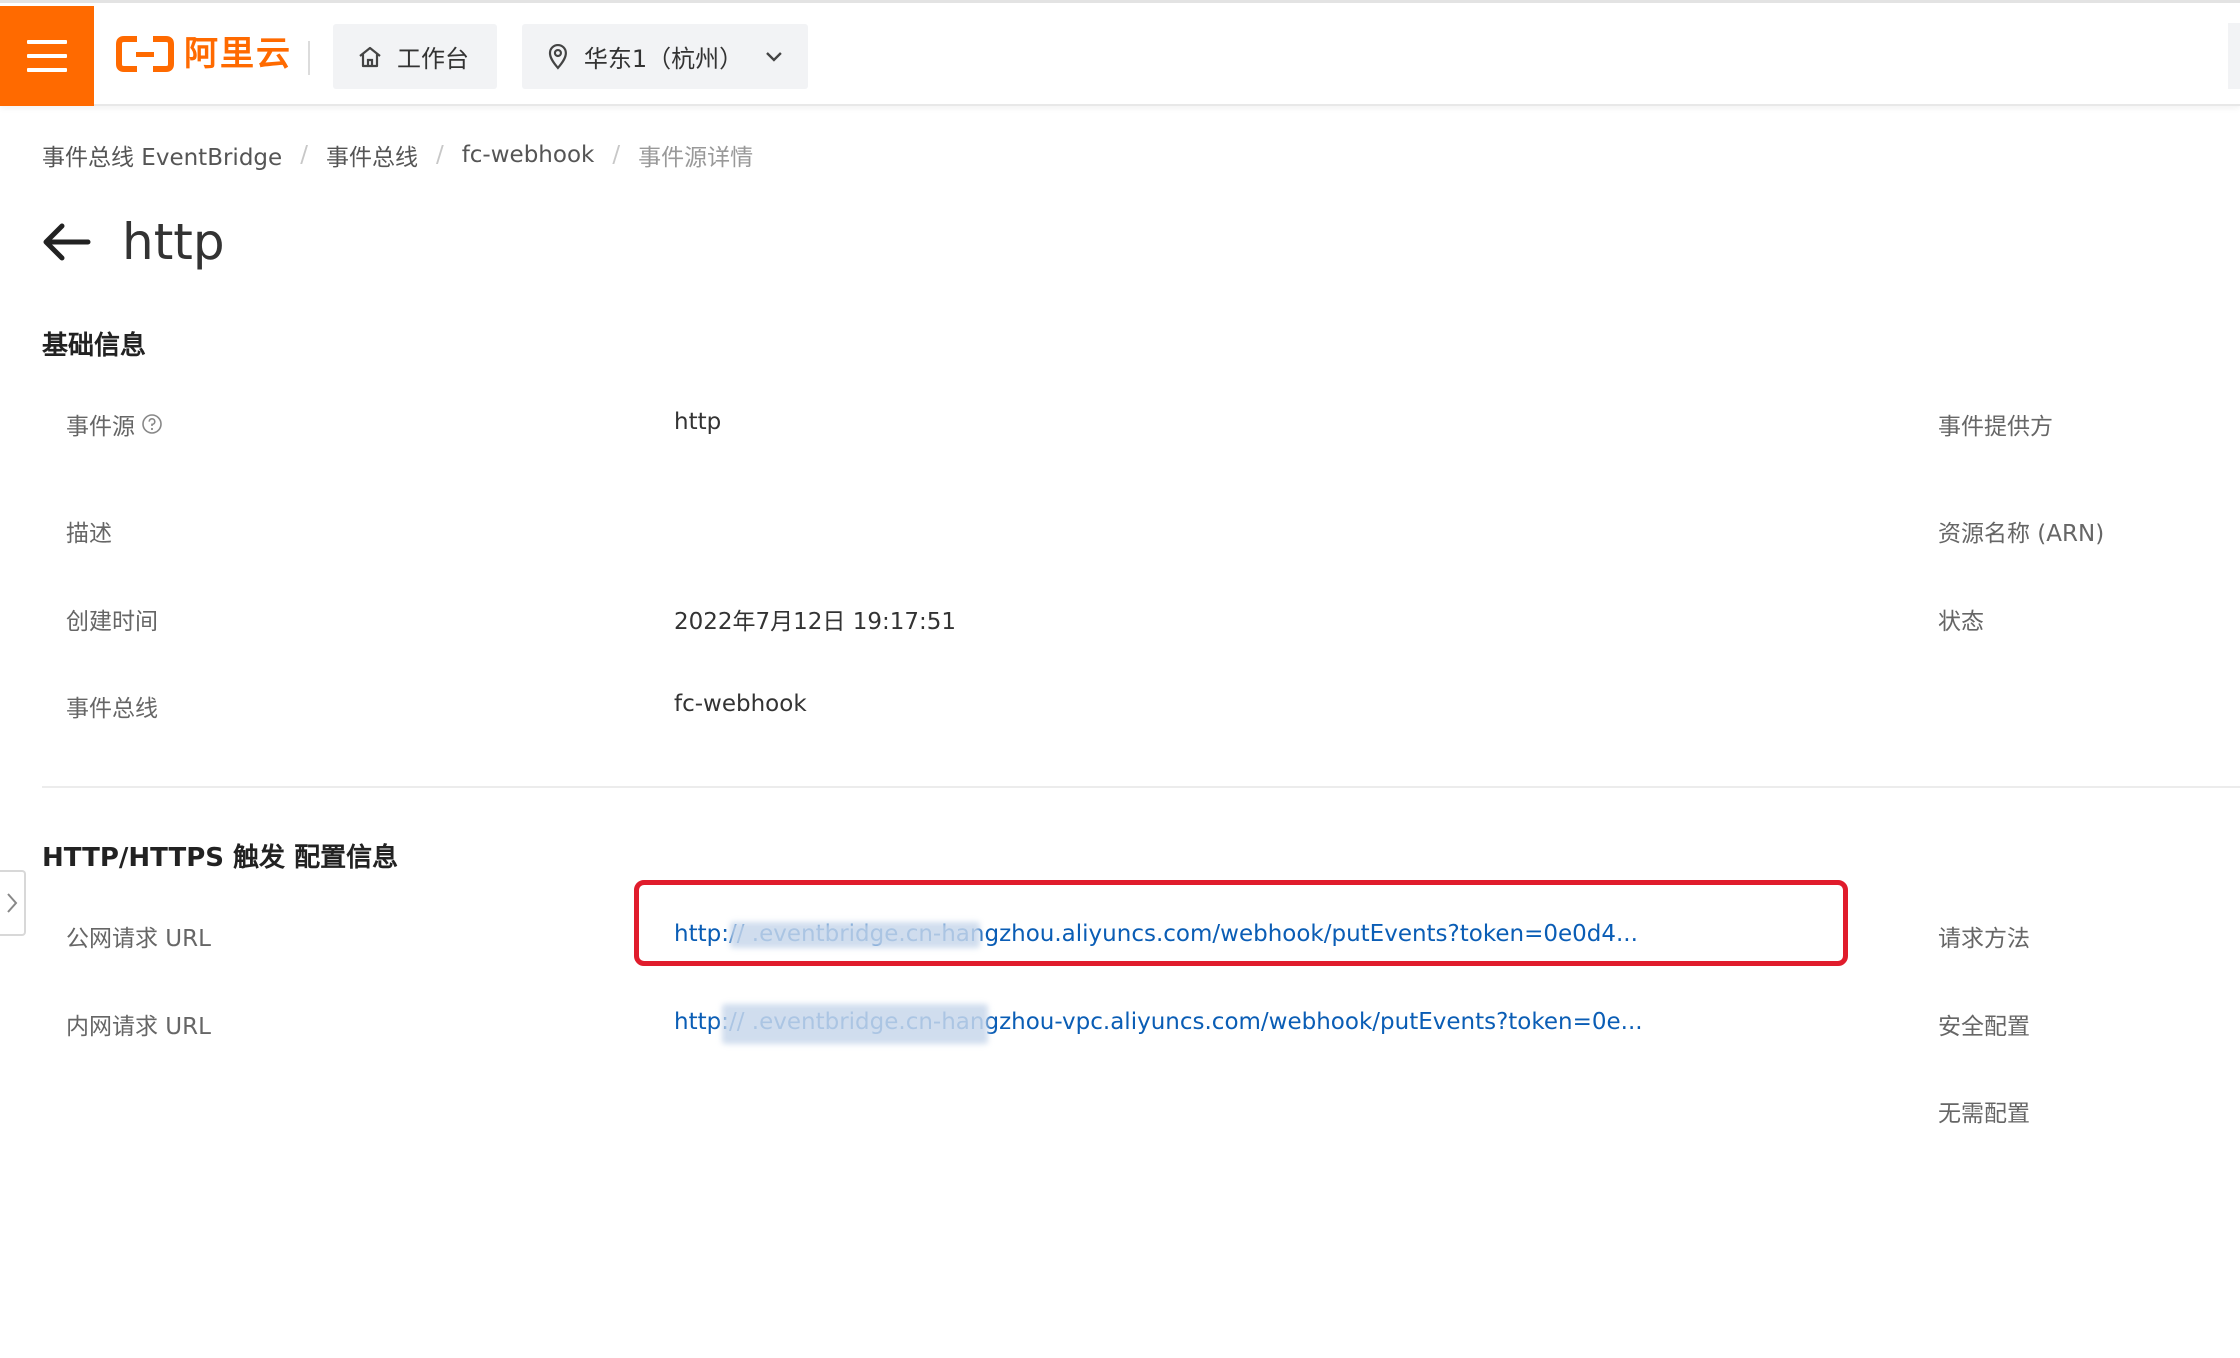  Describe the element at coordinates (372, 155) in the screenshot. I see `breadcrumb-event-bus: 事件总线` at that location.